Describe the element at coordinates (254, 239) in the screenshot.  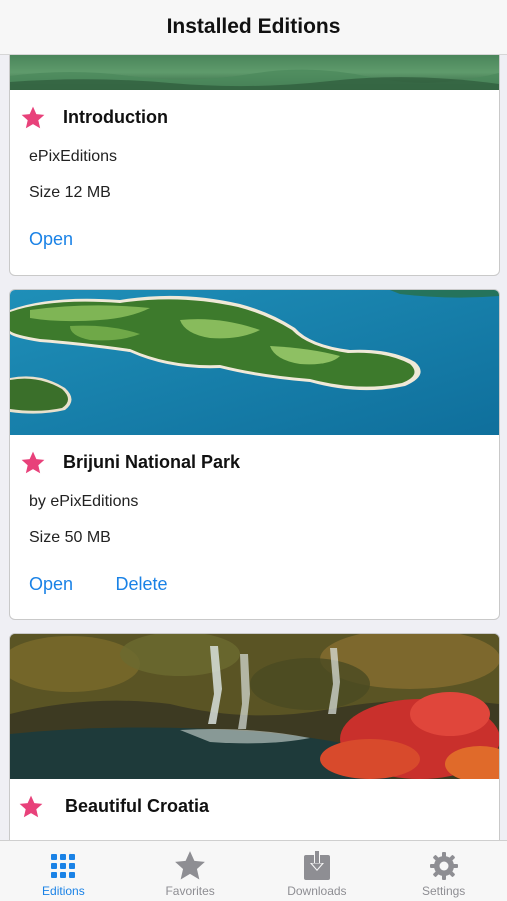
I see `edition-actions: Open` at that location.